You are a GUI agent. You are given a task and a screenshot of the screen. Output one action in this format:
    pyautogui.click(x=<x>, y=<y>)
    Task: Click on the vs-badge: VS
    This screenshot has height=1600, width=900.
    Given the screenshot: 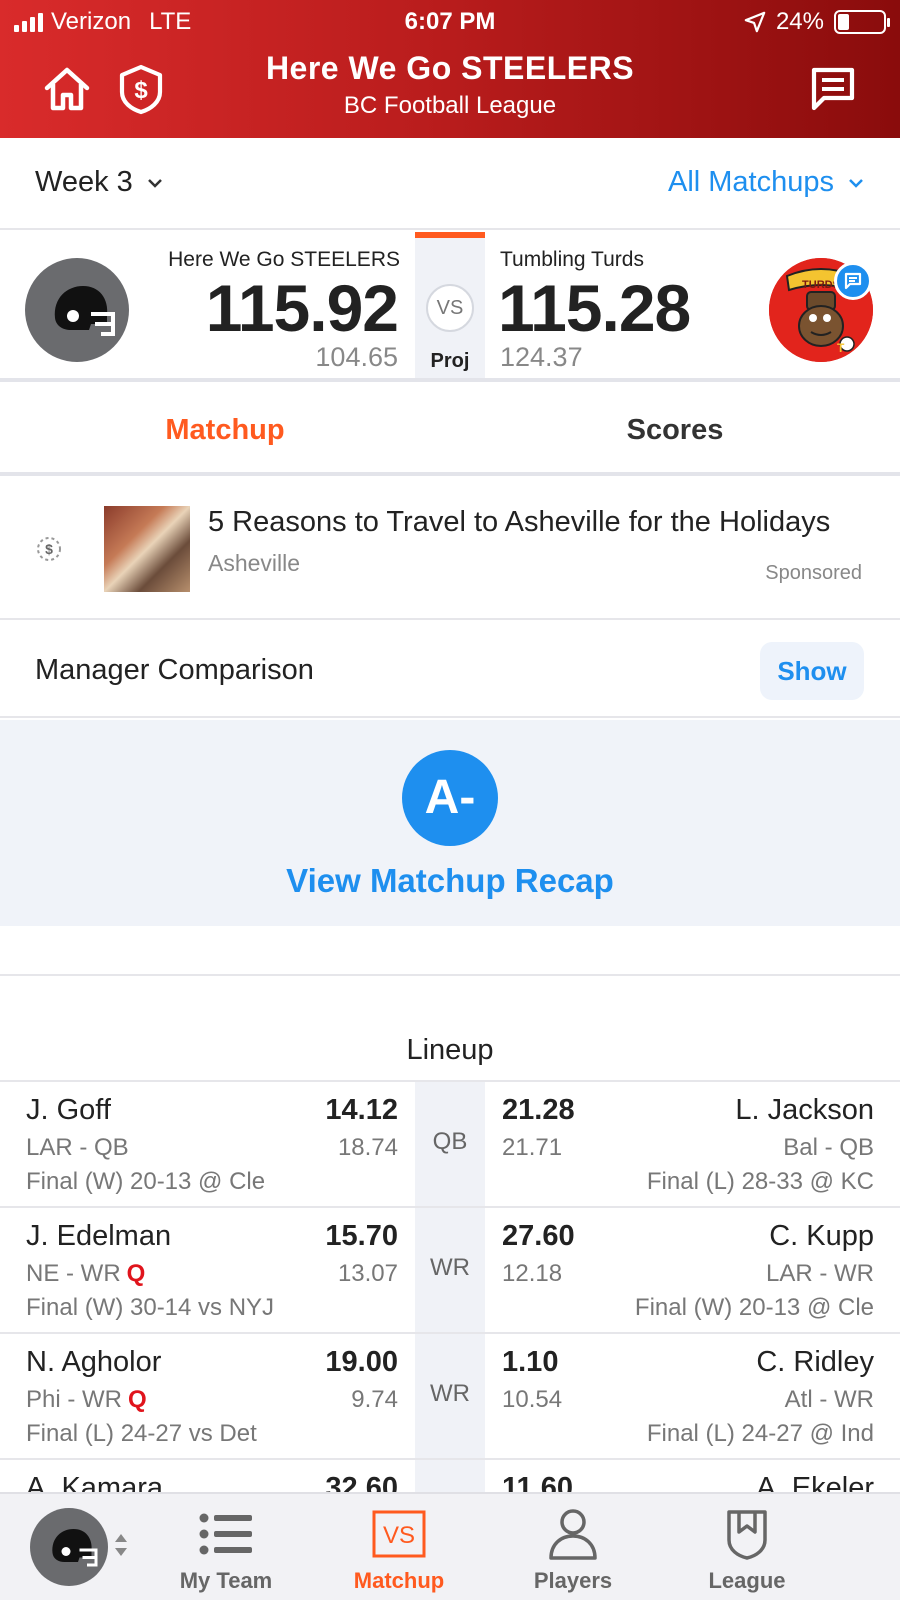 What is the action you would take?
    pyautogui.click(x=450, y=308)
    